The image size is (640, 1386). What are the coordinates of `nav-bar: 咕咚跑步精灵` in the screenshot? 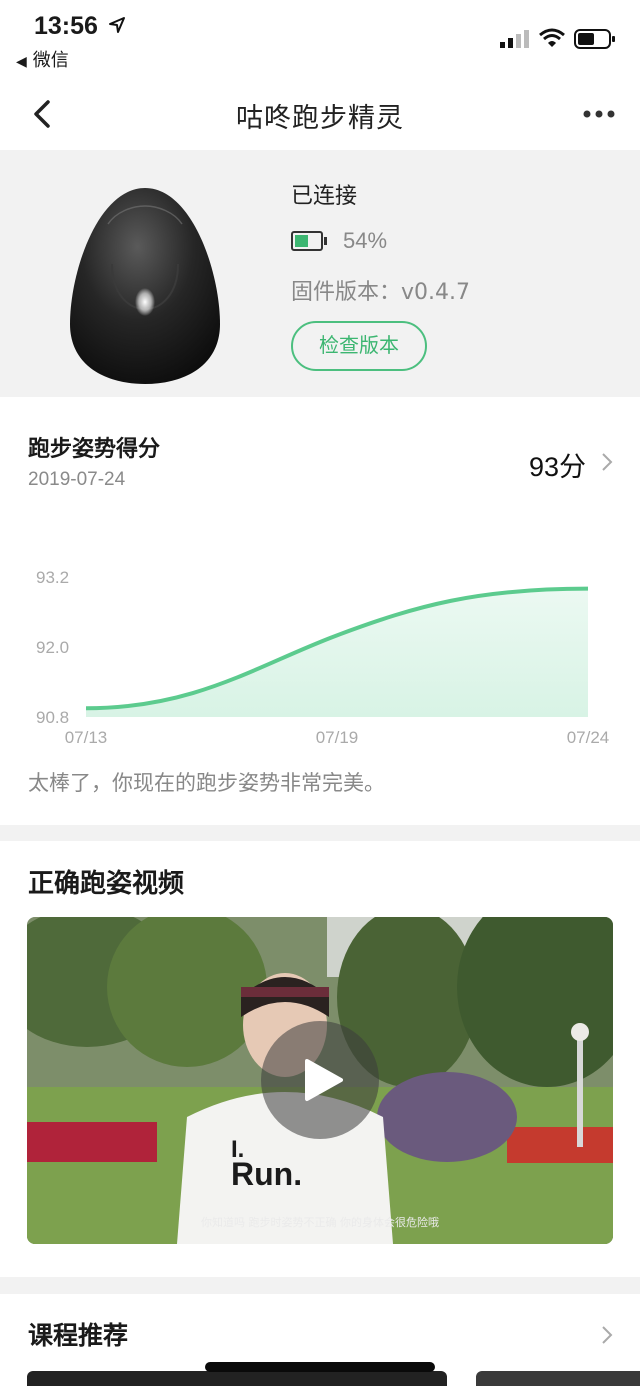 It's located at (320, 115).